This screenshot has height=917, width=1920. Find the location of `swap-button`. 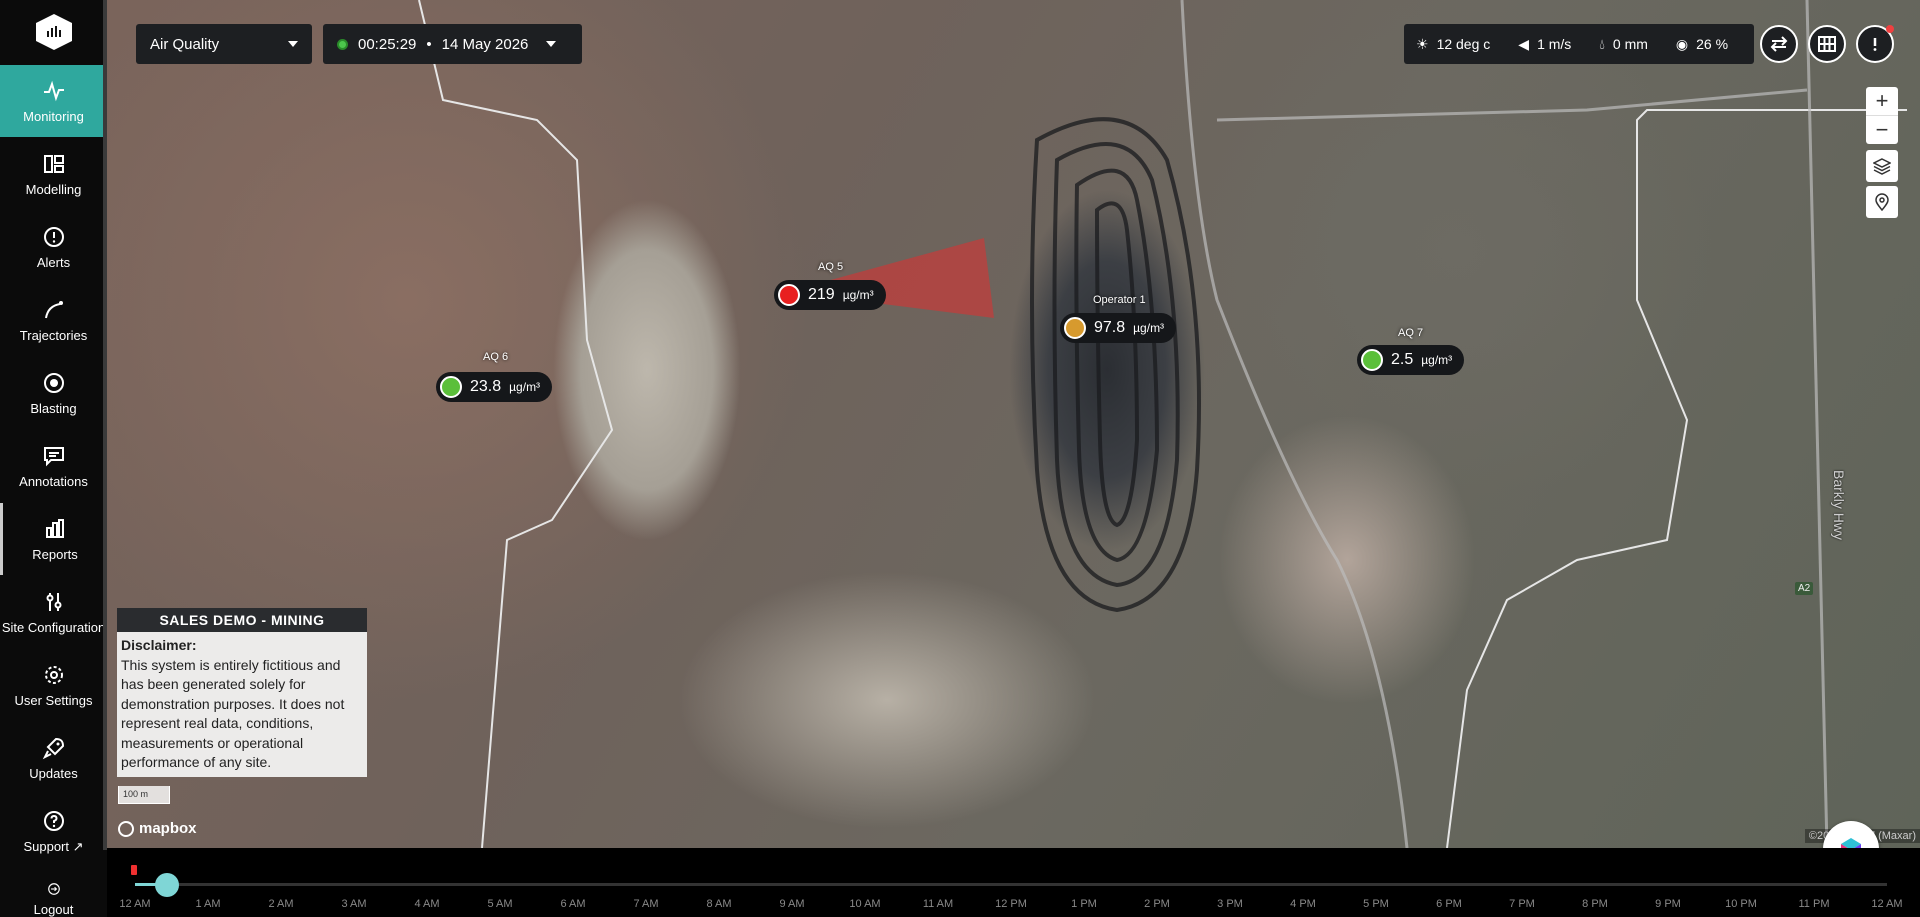

swap-button is located at coordinates (1779, 44).